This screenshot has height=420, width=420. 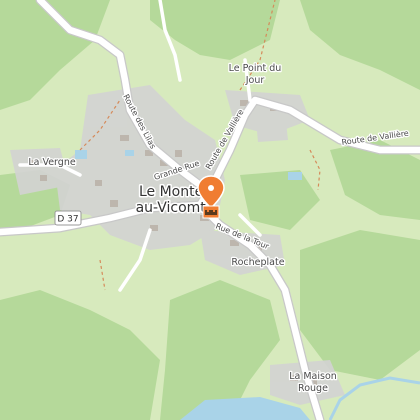 I want to click on place-label-la-vergne: La Vergne, so click(x=52, y=162).